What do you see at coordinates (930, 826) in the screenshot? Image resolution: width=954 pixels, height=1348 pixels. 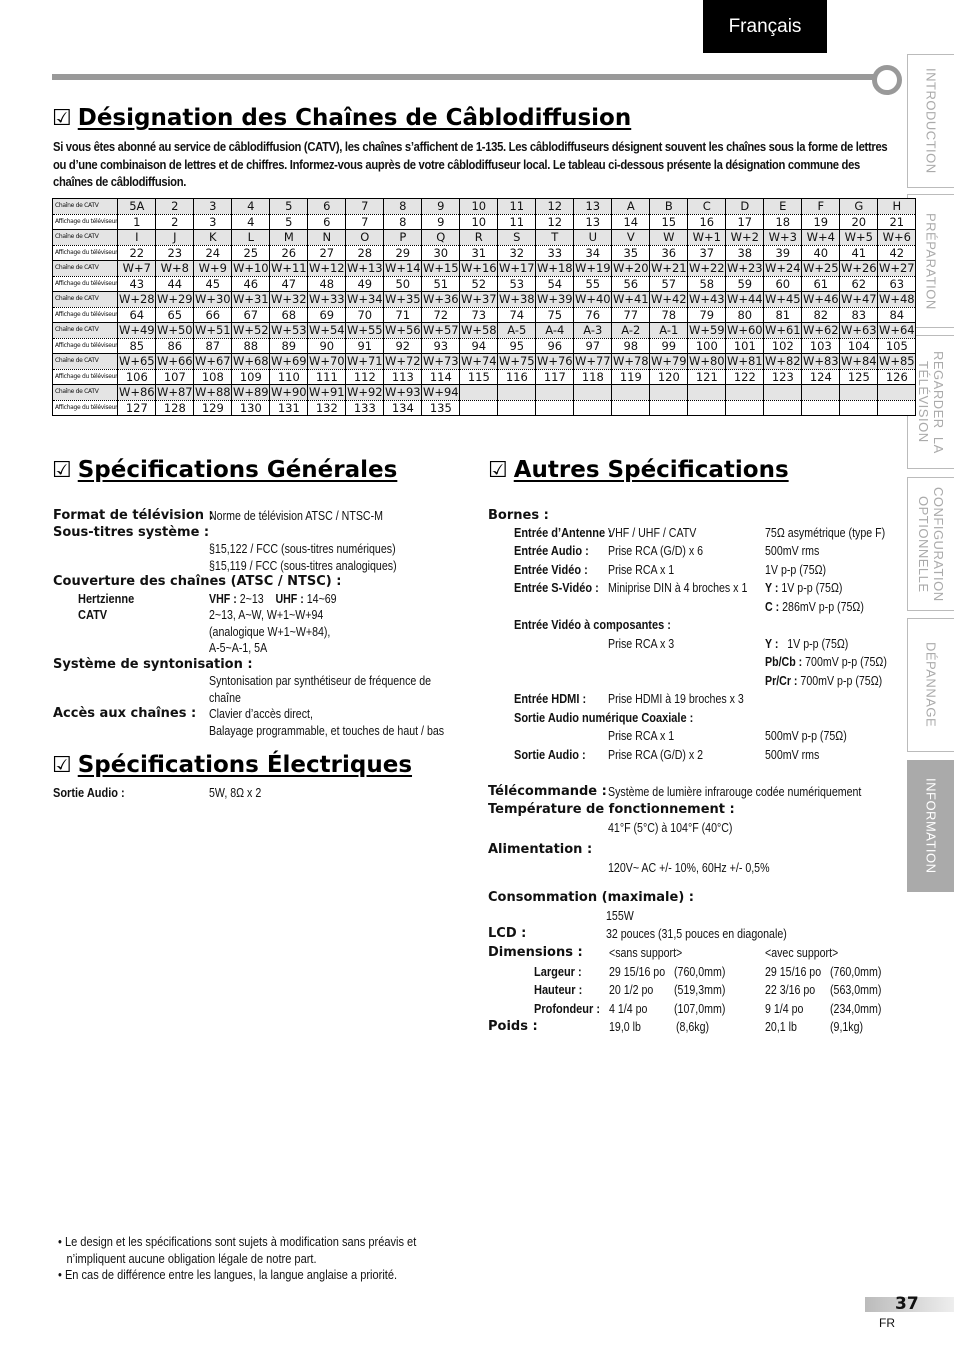 I see `side-tab-information: INFORMATION` at bounding box center [930, 826].